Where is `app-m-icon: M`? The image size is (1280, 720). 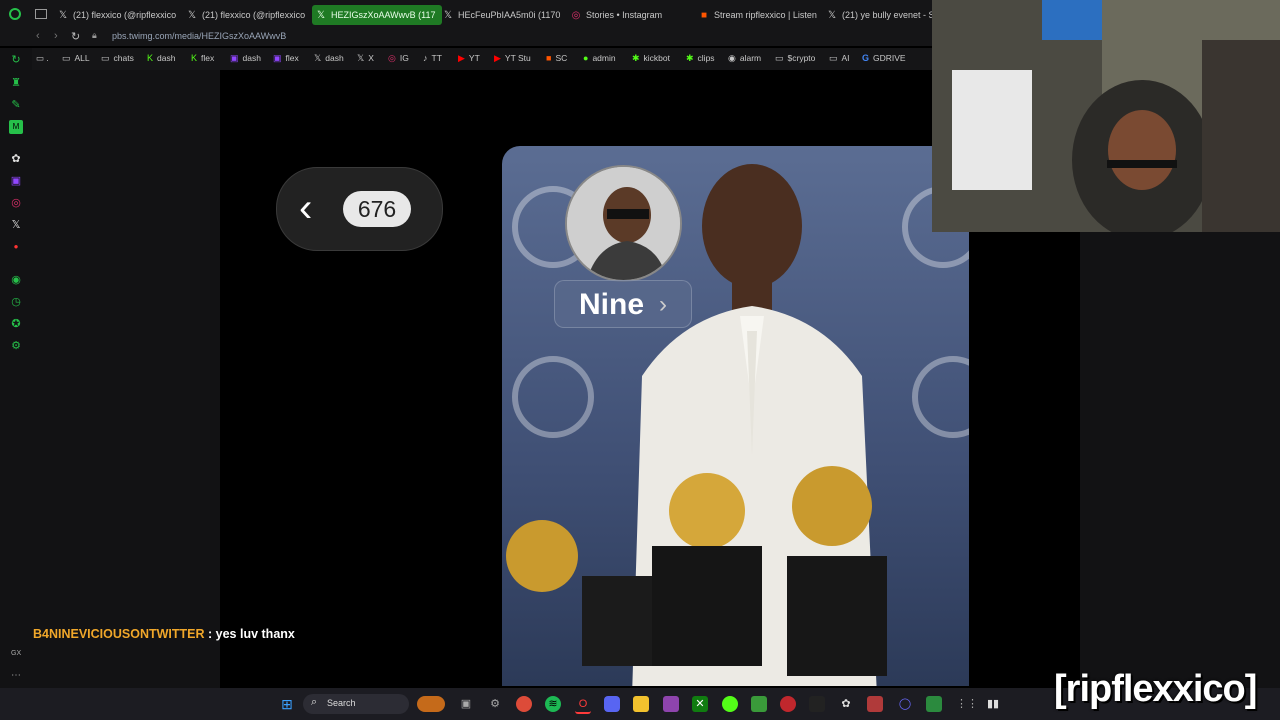
app-m-icon: M is located at coordinates (16, 127).